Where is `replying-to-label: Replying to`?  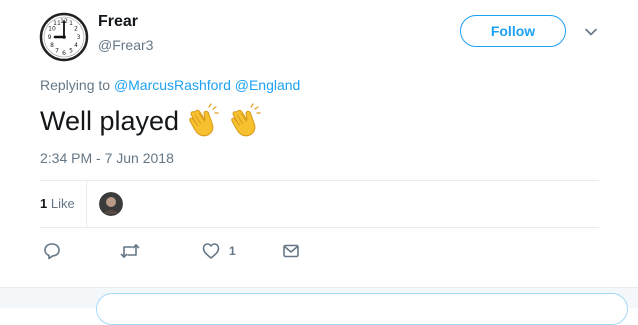
replying-to-label: Replying to is located at coordinates (75, 85).